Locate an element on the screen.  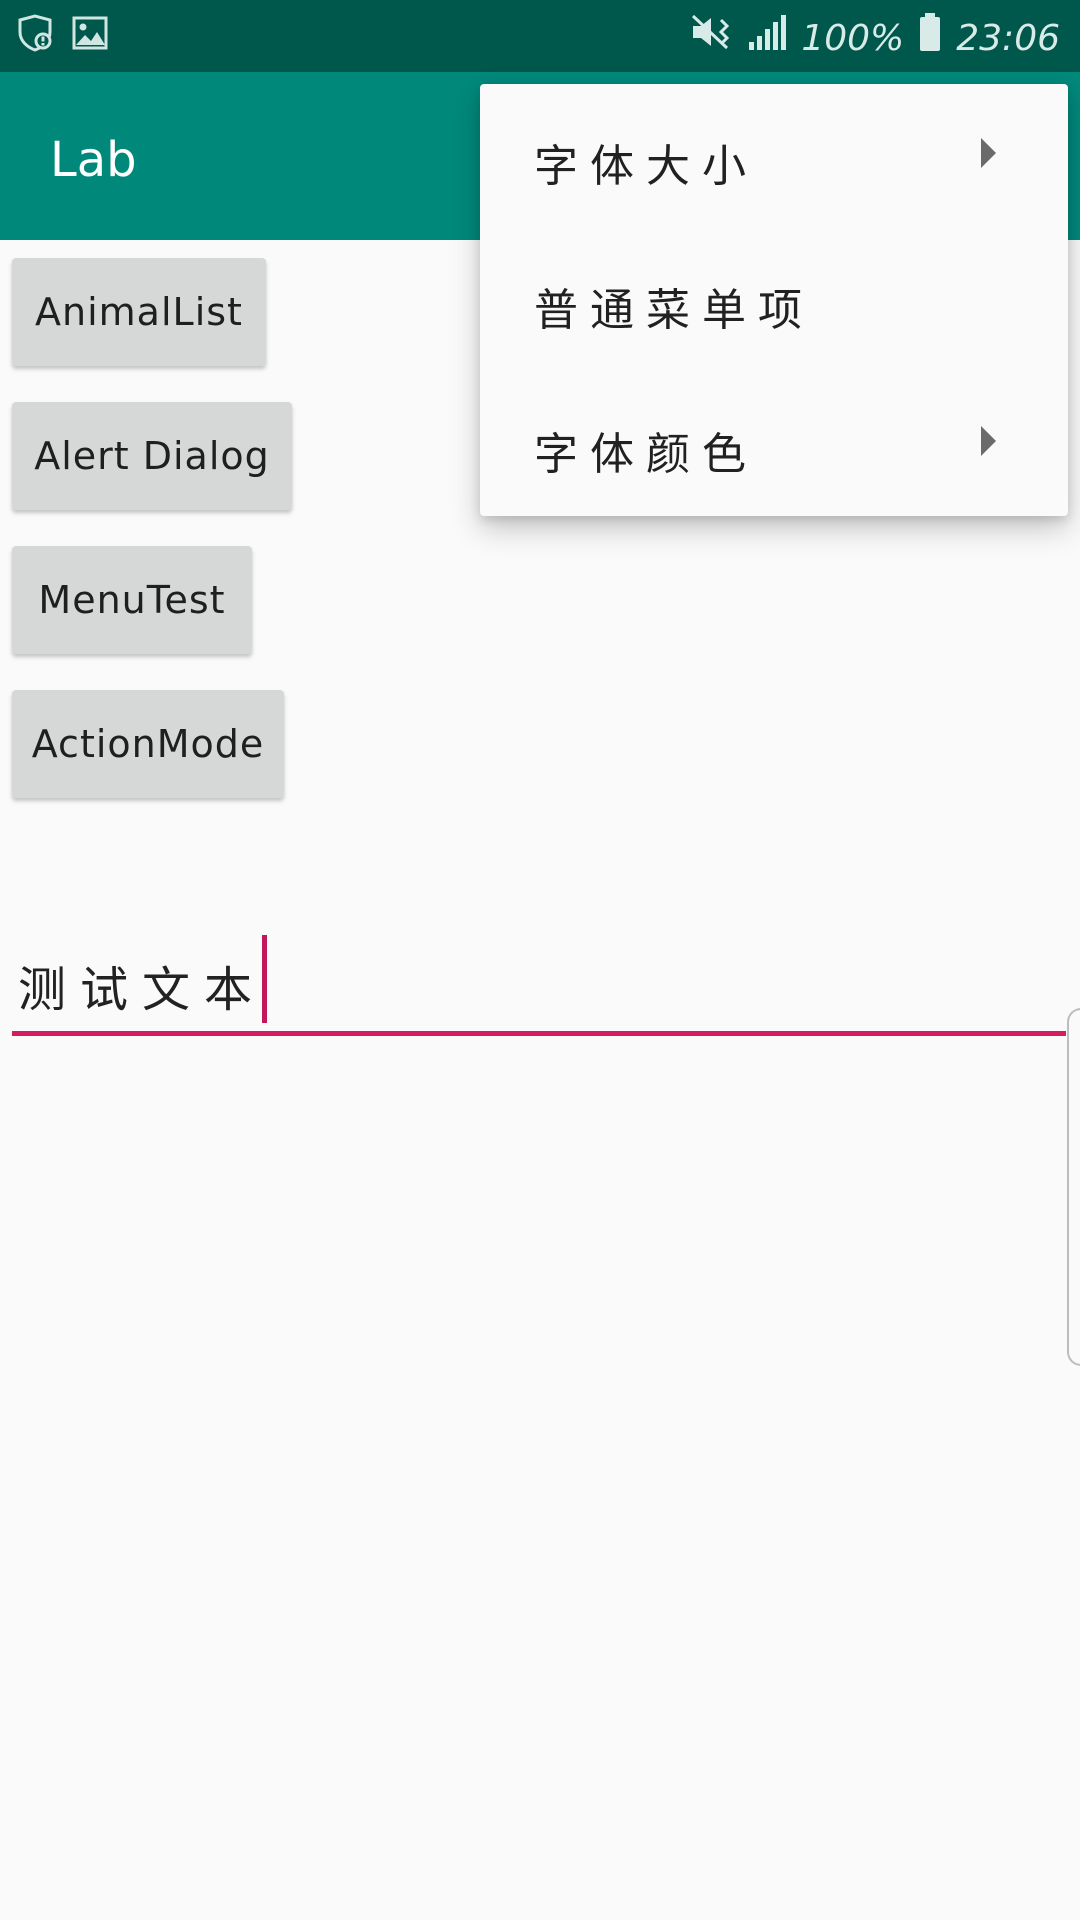
status-time: 23:06 is located at coordinates (1008, 38).